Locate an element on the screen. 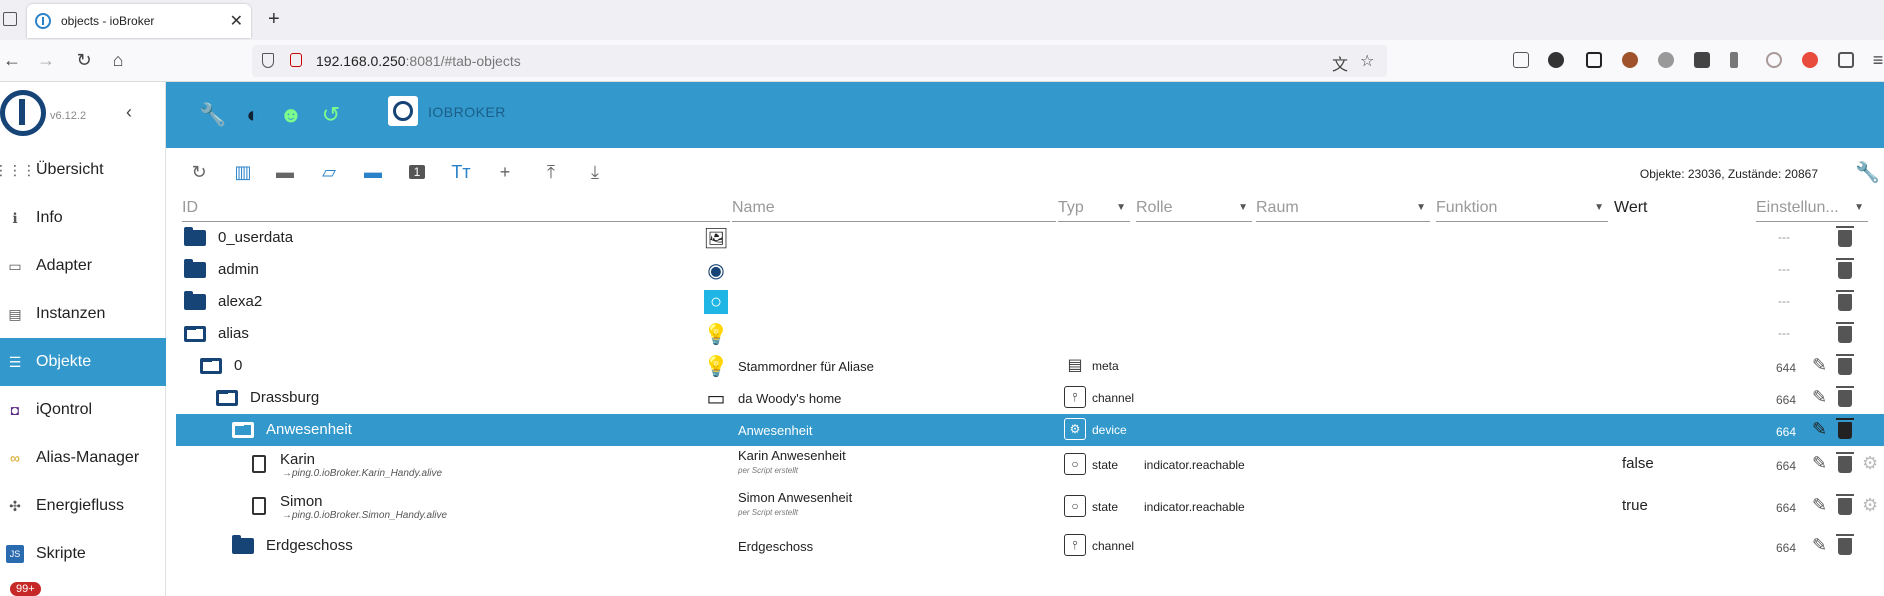 The image size is (1884, 596). sidebar-item-energiefluss: ✣ Energiefluss is located at coordinates (83, 506).